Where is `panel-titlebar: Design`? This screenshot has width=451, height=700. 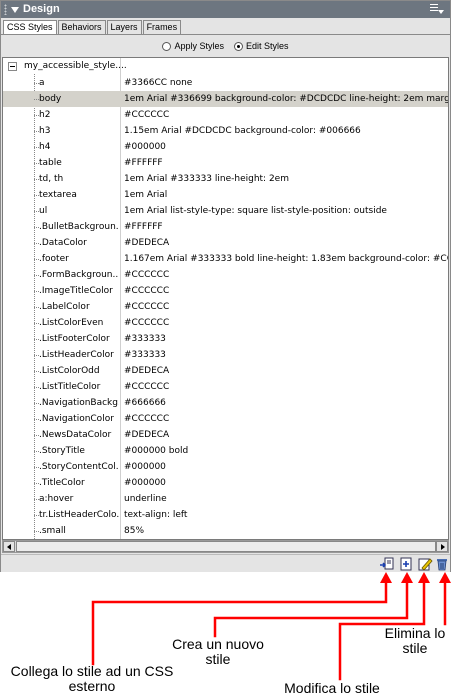
panel-titlebar: Design is located at coordinates (225, 9).